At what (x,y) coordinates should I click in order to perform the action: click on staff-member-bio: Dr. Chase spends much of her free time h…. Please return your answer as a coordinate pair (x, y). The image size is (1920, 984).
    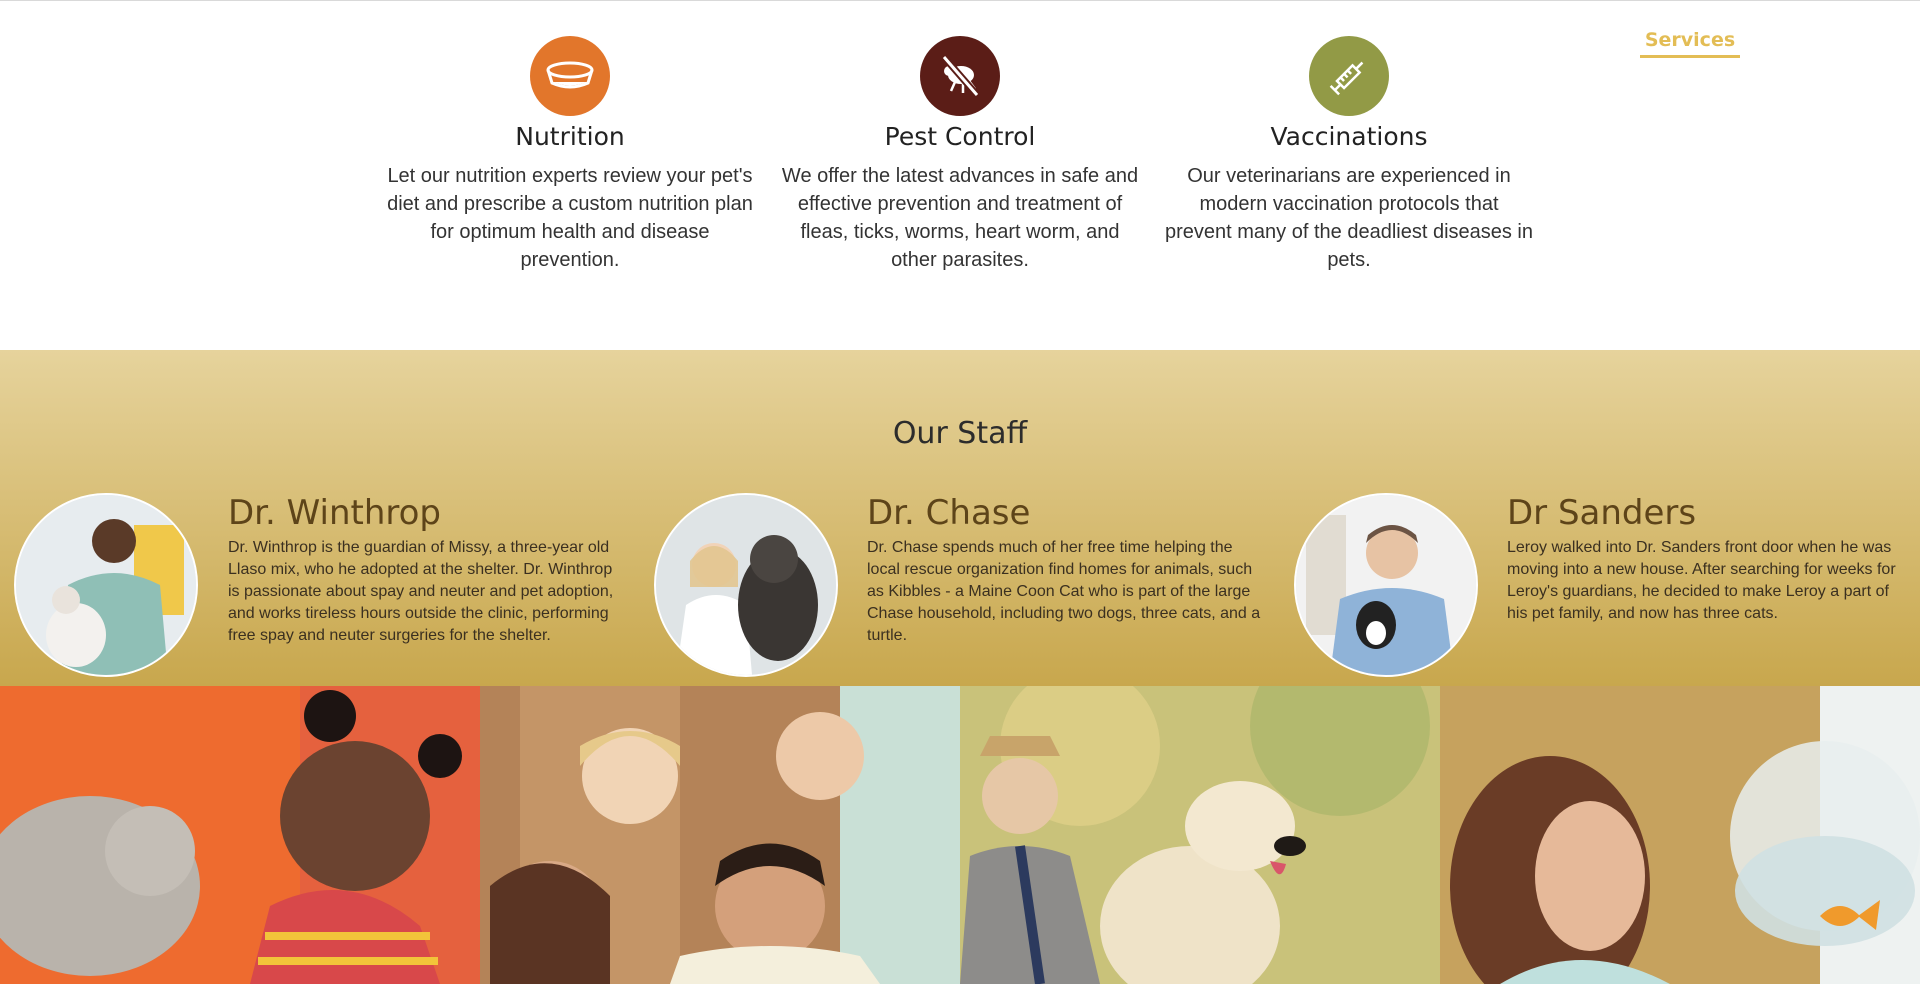
    Looking at the image, I should click on (1064, 591).